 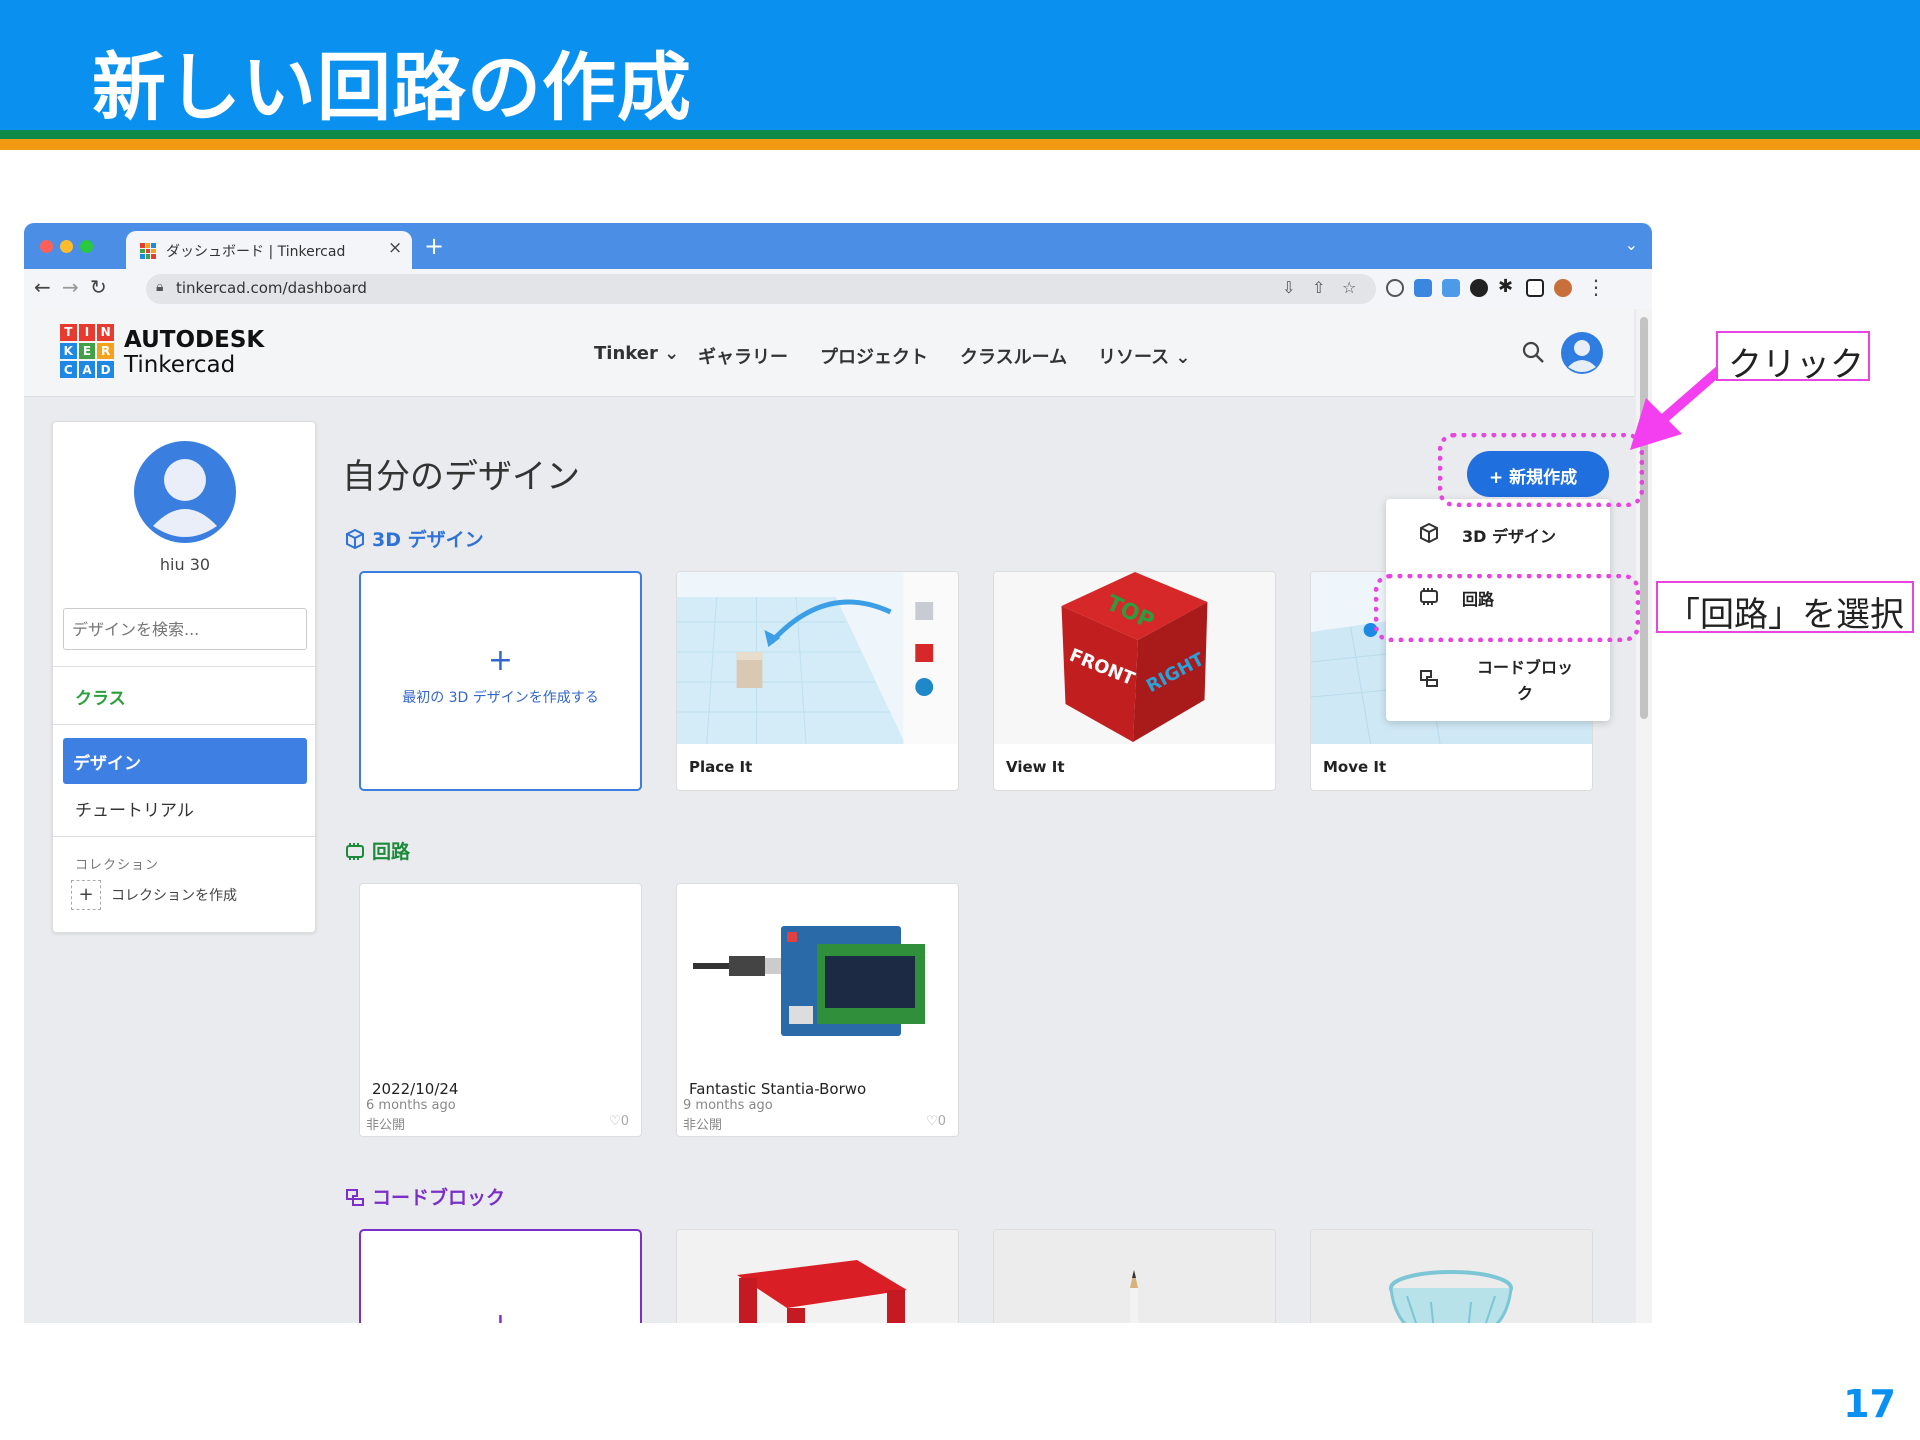 I want to click on forward-arrow-icon: →, so click(x=70, y=287).